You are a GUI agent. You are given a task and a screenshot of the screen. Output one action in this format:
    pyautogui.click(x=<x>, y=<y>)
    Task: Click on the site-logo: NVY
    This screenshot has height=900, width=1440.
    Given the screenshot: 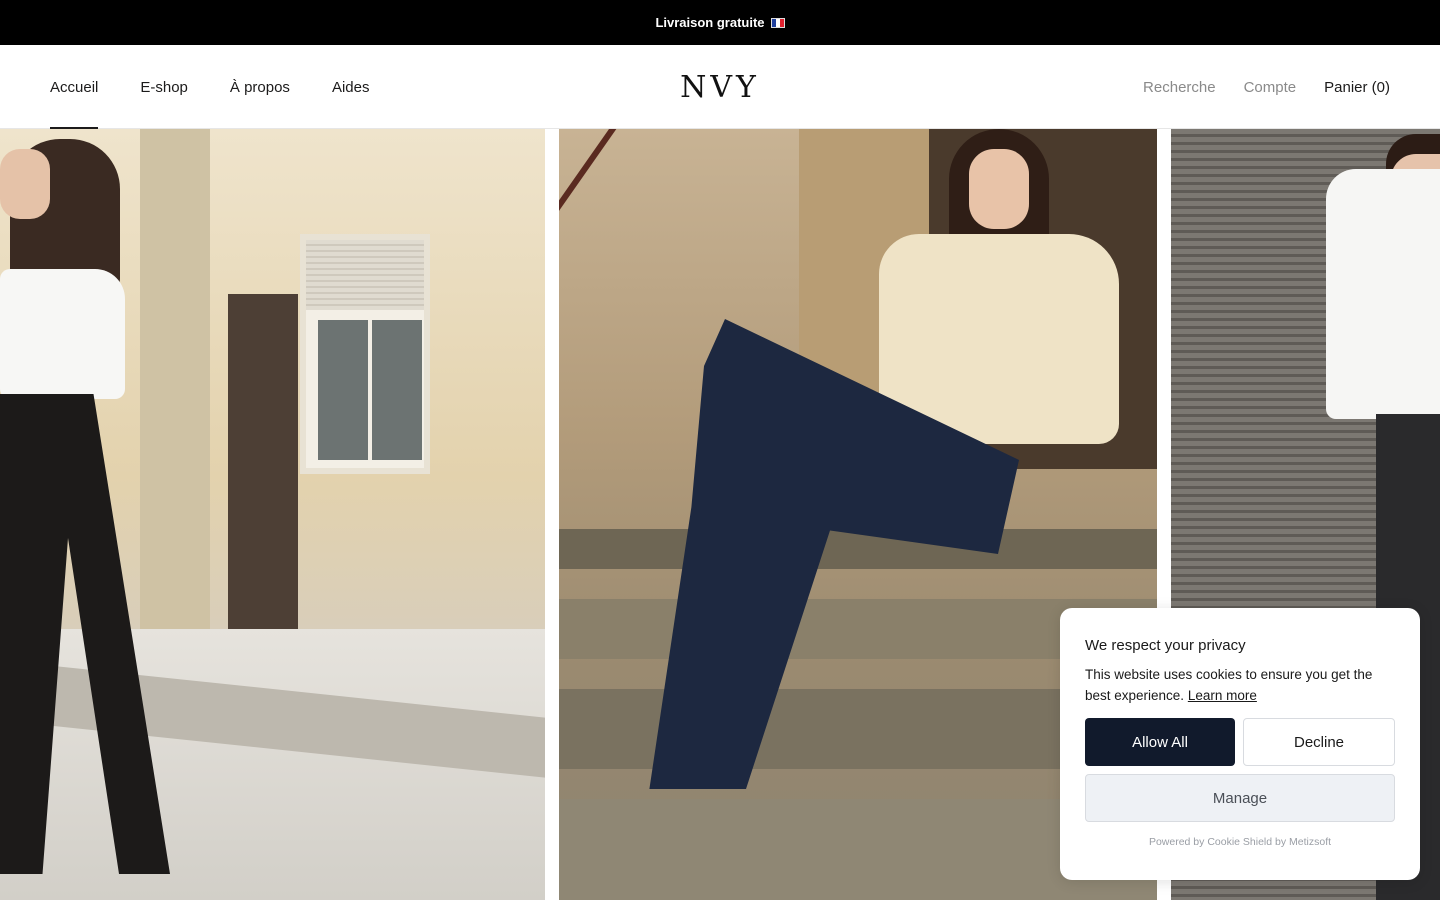 What is the action you would take?
    pyautogui.click(x=720, y=87)
    